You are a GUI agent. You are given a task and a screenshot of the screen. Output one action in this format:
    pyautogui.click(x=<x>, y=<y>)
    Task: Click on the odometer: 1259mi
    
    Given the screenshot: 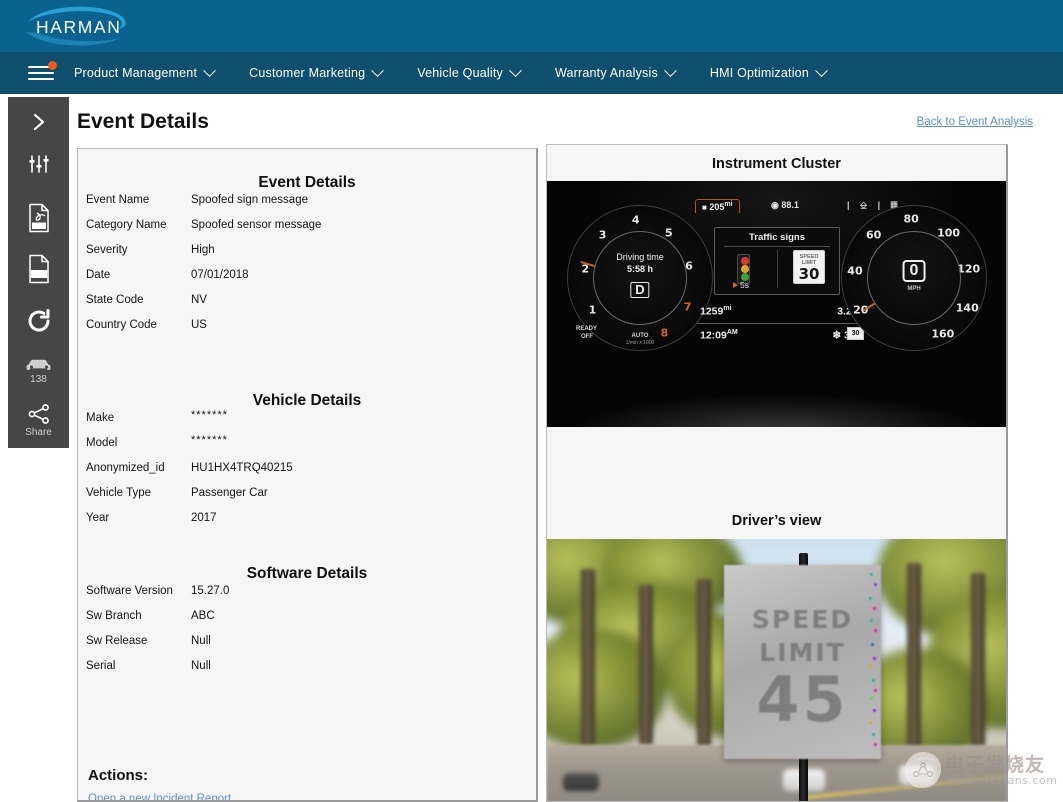 What is the action you would take?
    pyautogui.click(x=716, y=311)
    